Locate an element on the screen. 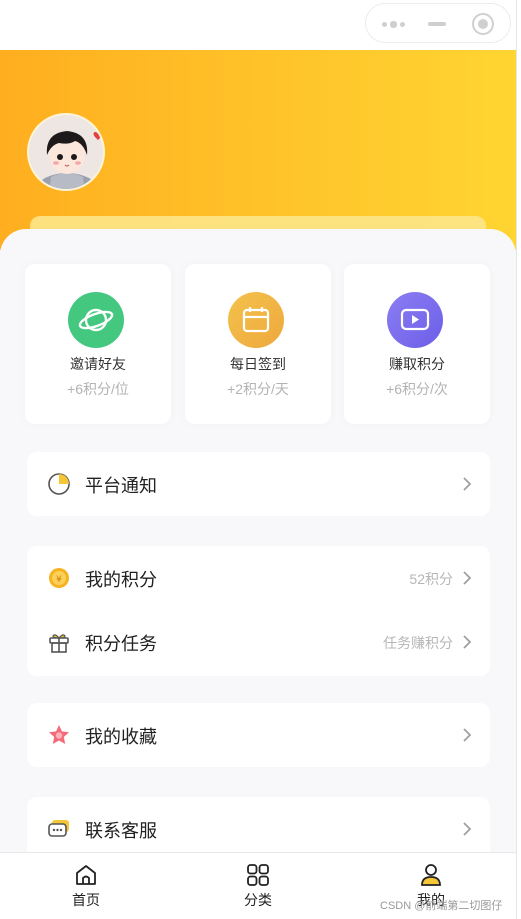 This screenshot has width=521, height=919. menu-item-point-tasks: 积分任务 任务赚积分 is located at coordinates (258, 642).